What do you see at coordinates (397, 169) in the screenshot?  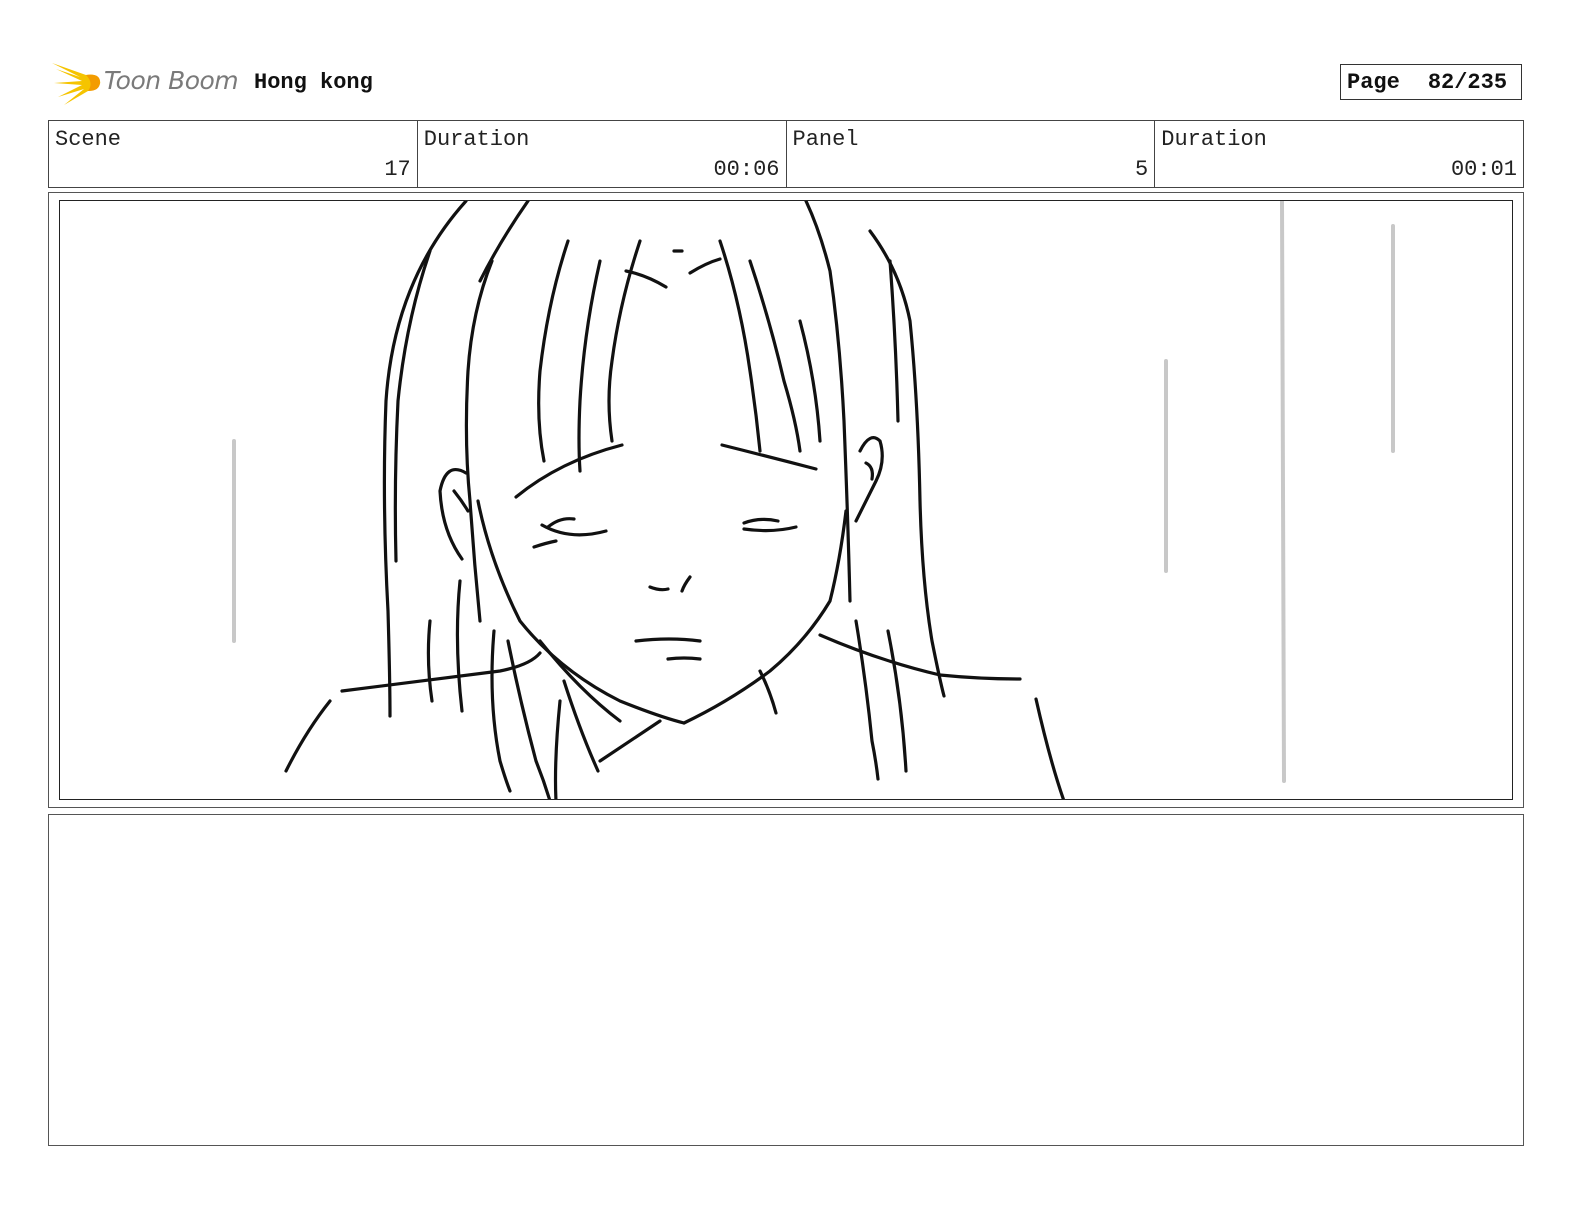 I see `scene-value: 17` at bounding box center [397, 169].